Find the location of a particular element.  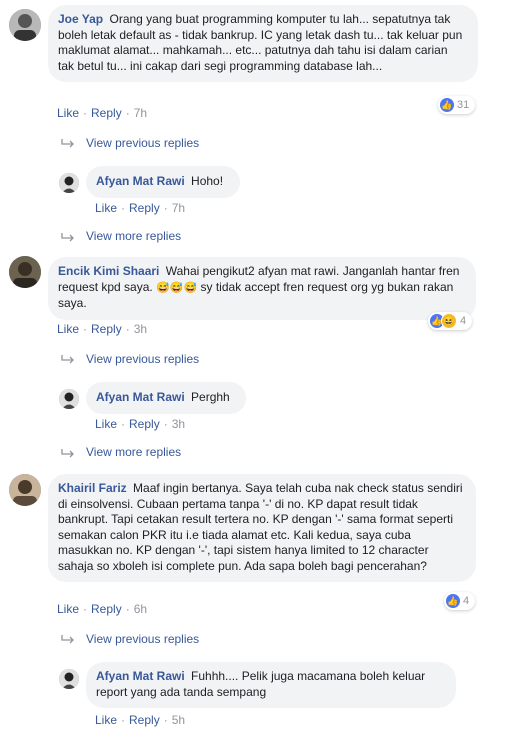

reply-bubble: Afyan Mat Rawi Perghh is located at coordinates (166, 398).